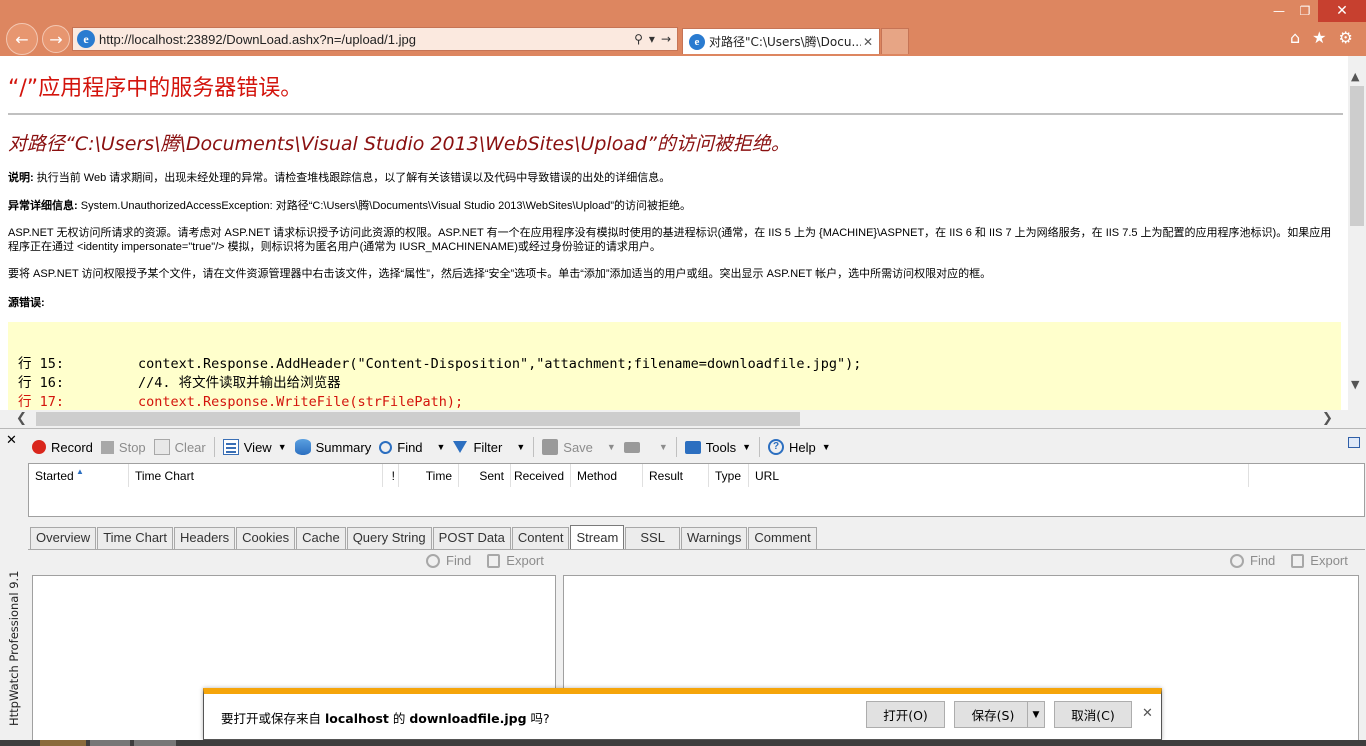 This screenshot has height=746, width=1366. What do you see at coordinates (541, 476) in the screenshot?
I see `column-received: Received` at bounding box center [541, 476].